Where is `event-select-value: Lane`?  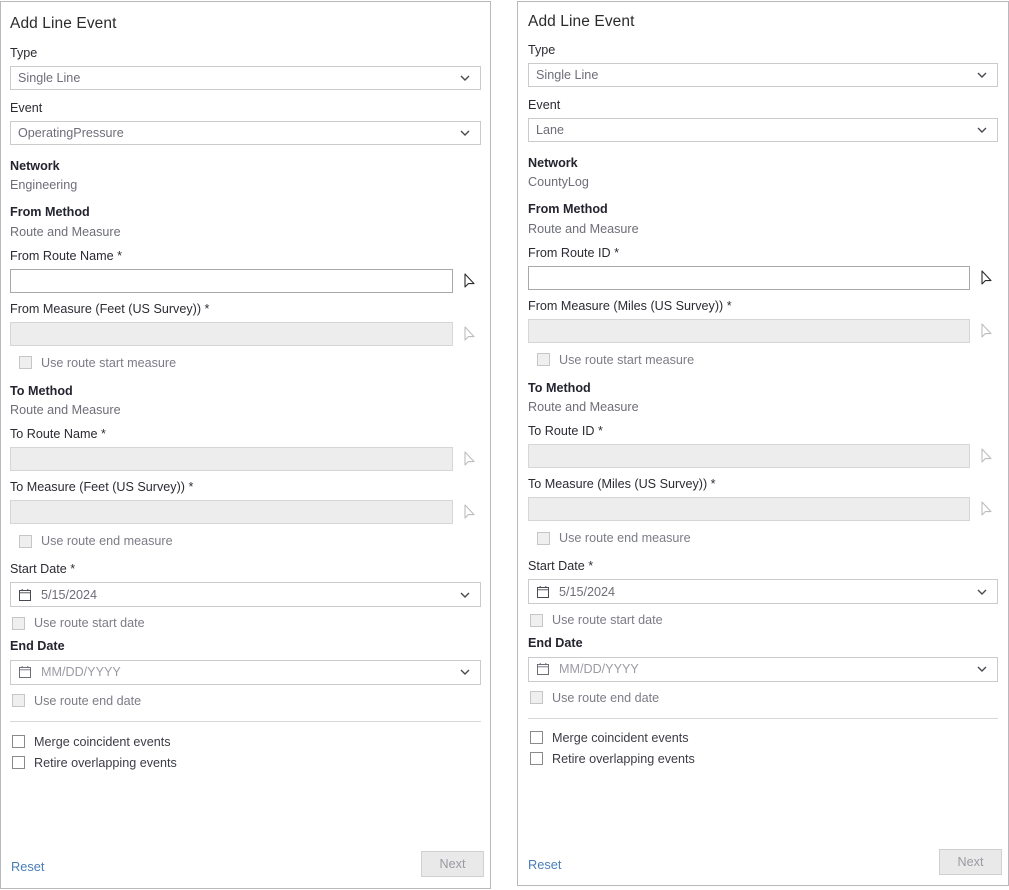
event-select-value: Lane is located at coordinates (550, 130).